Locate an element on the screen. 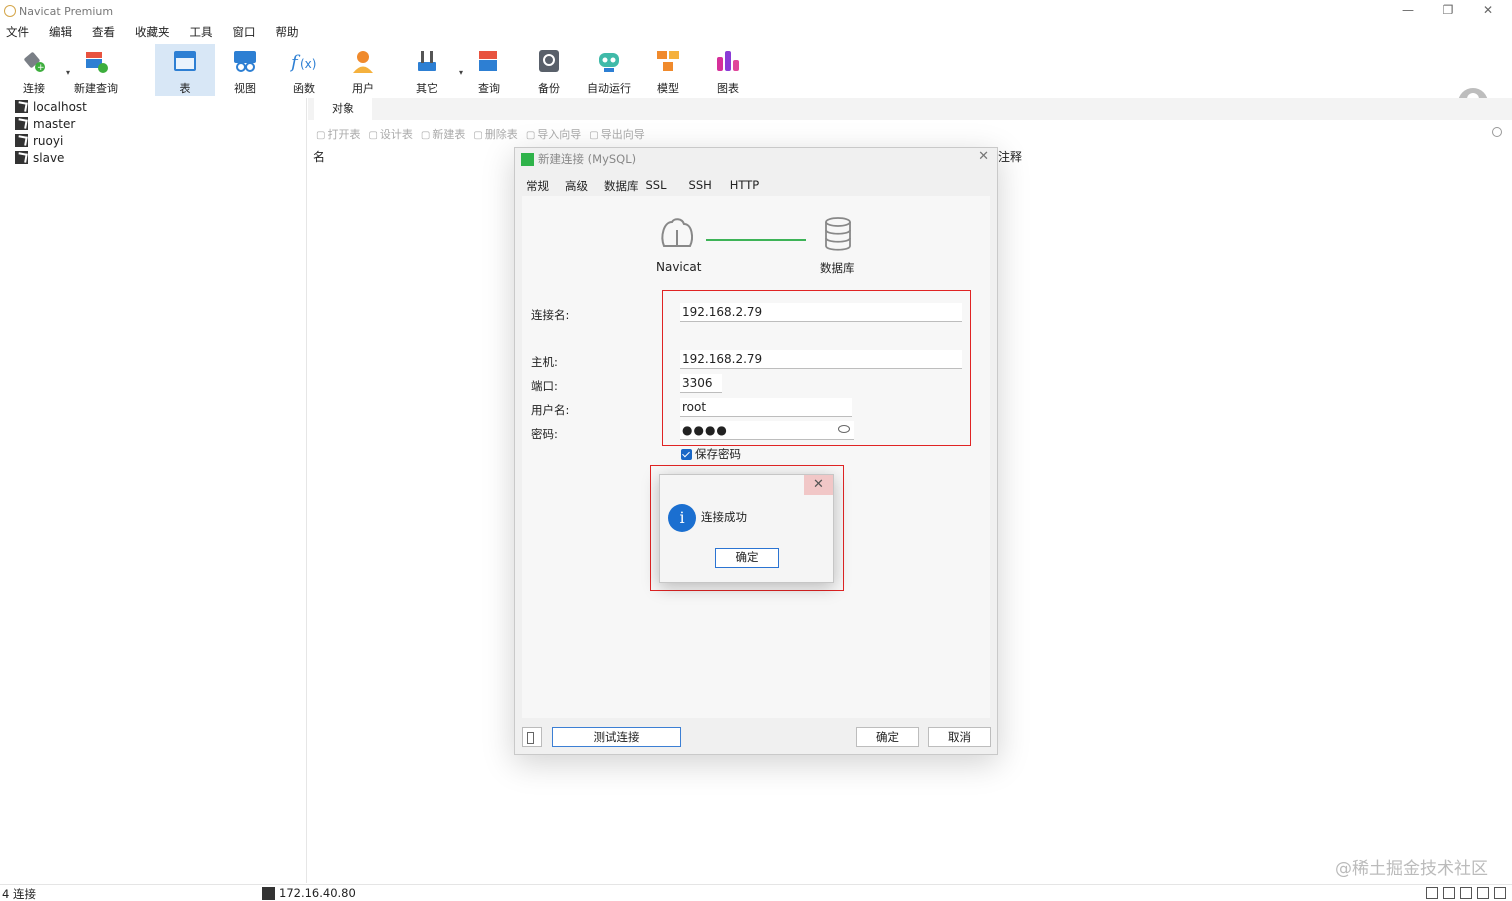  toolbar-automation-button: 自动运行 is located at coordinates (609, 70).